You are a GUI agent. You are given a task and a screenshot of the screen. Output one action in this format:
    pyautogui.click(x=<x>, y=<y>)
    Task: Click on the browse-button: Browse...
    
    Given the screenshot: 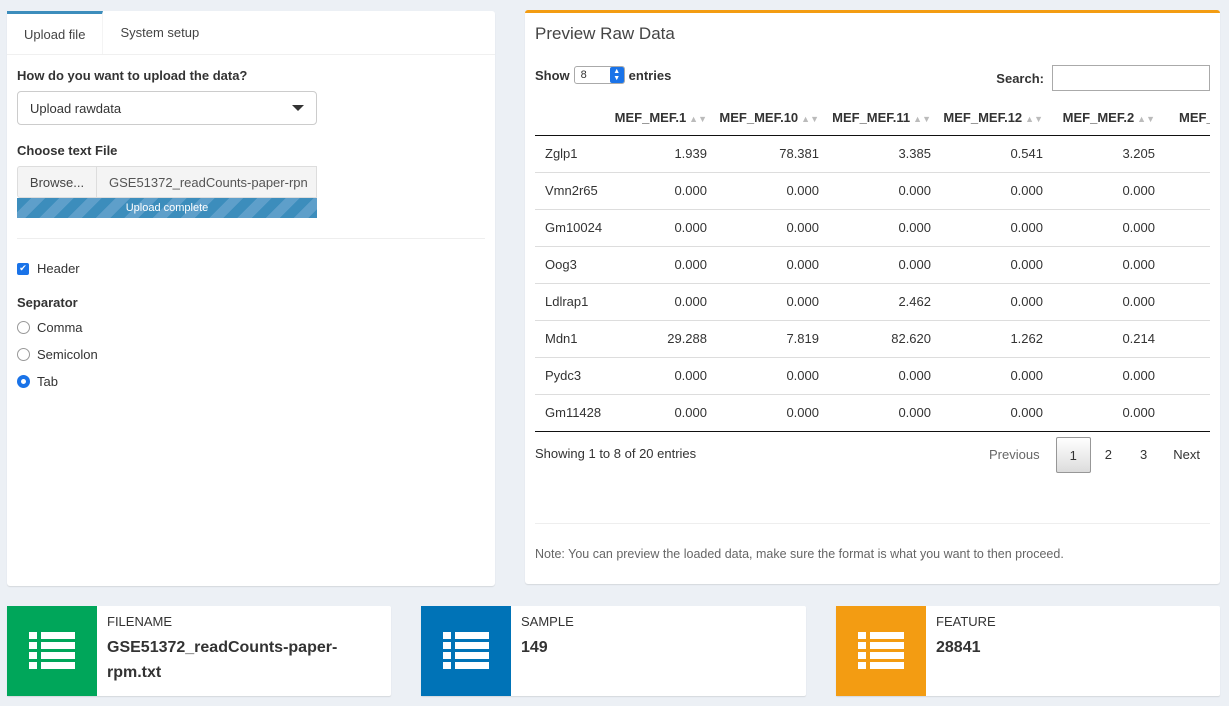 What is the action you would take?
    pyautogui.click(x=57, y=182)
    